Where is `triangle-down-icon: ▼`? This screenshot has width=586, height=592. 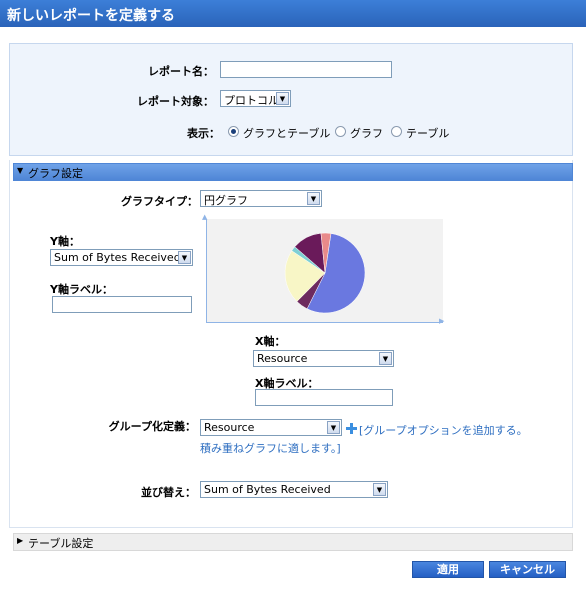 triangle-down-icon: ▼ is located at coordinates (20, 170).